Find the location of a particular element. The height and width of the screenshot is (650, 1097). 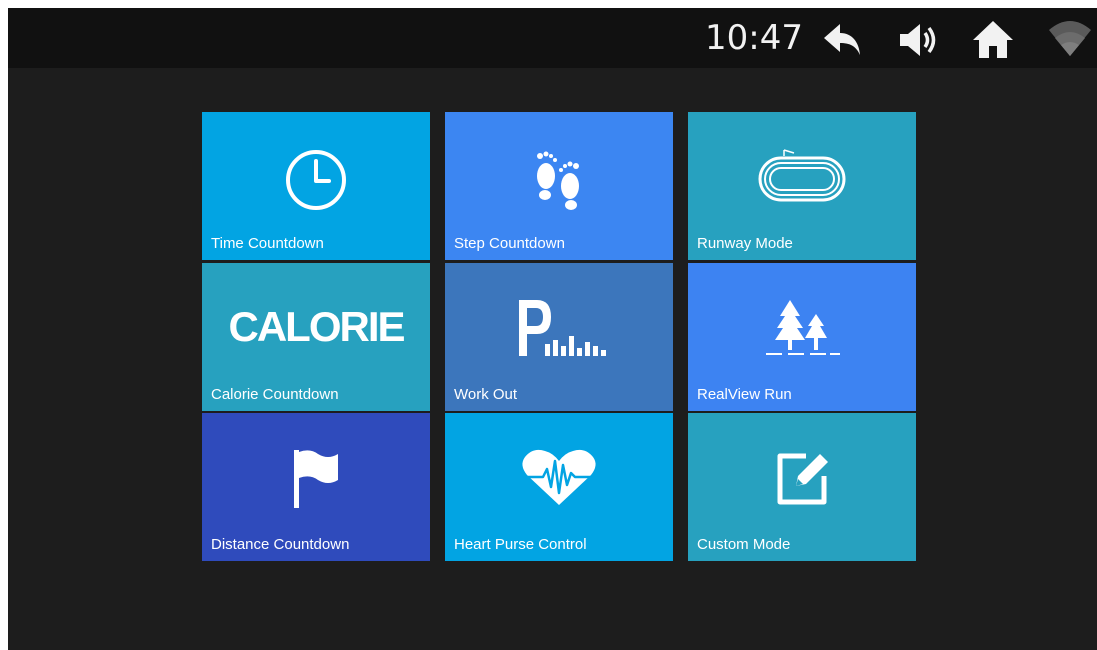

status-time: 10:47 is located at coordinates (754, 38).